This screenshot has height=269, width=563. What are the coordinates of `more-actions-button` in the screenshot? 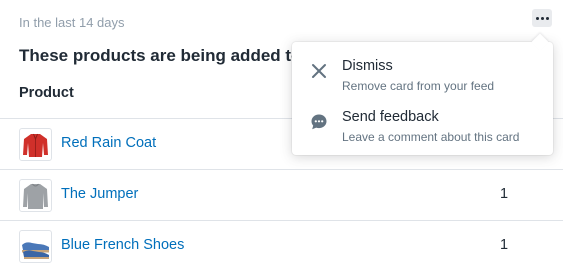 It's located at (542, 18).